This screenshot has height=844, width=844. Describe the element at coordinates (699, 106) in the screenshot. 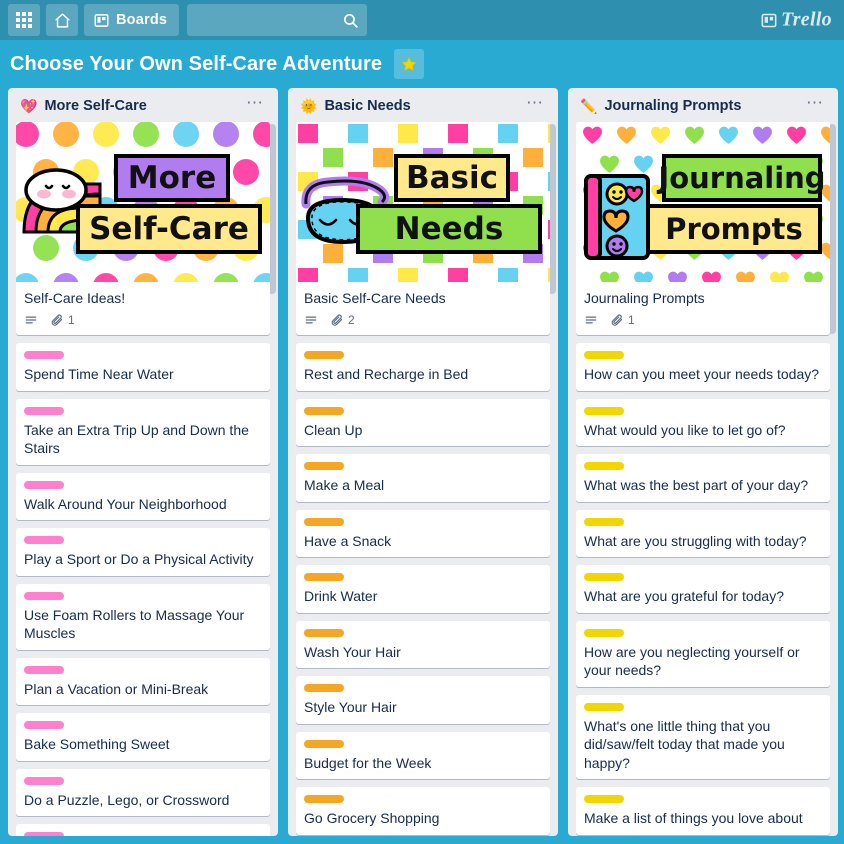

I see `list-title: Journaling Prompts` at that location.